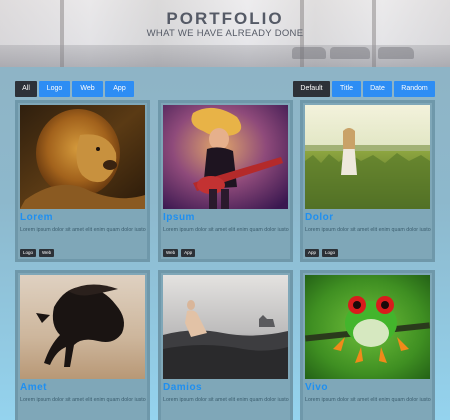  I want to click on woman-and-cat-image, so click(225, 327).